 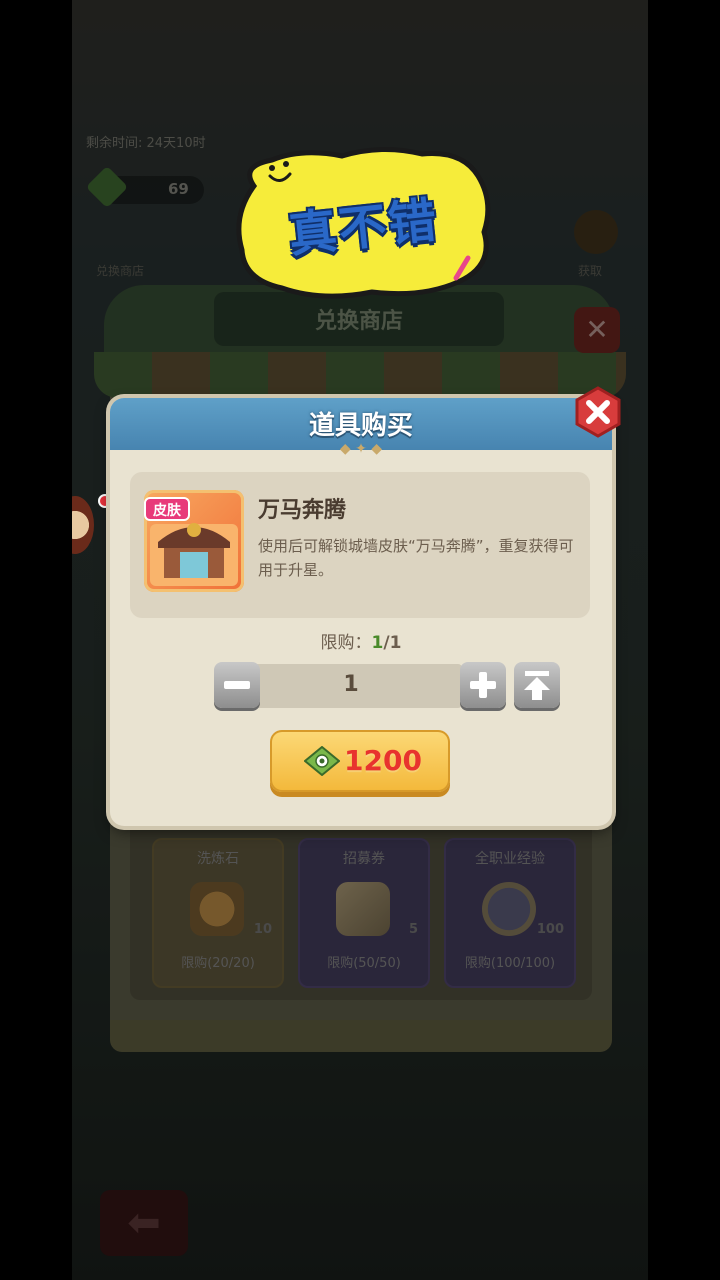 What do you see at coordinates (237, 685) in the screenshot?
I see `minus-icon` at bounding box center [237, 685].